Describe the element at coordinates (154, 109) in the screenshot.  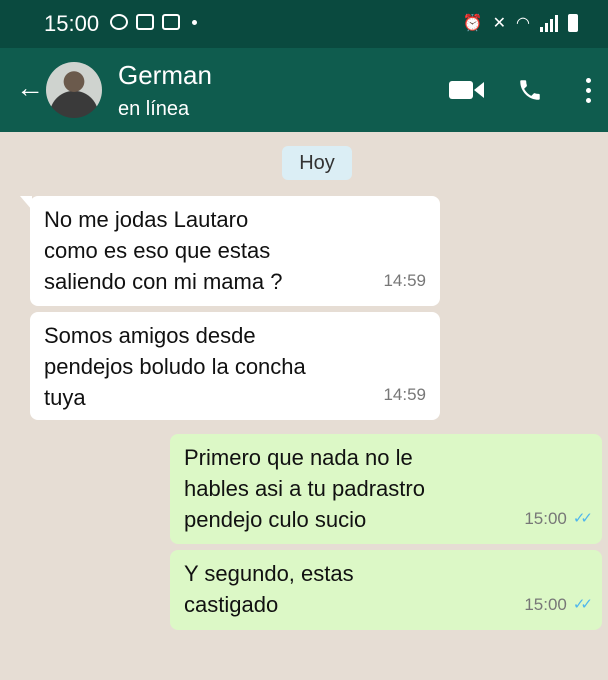
I see `contact-status: en línea` at that location.